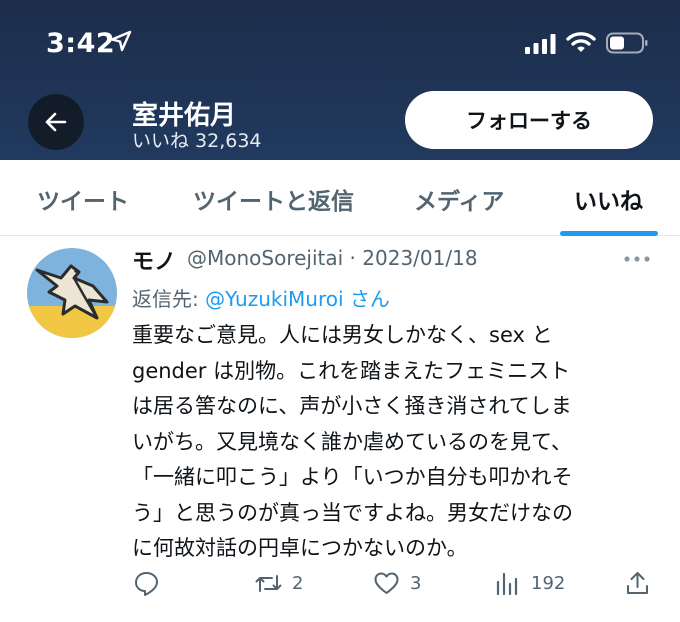 Image resolution: width=680 pixels, height=622 pixels. Describe the element at coordinates (581, 42) in the screenshot. I see `wifi-icon` at that location.